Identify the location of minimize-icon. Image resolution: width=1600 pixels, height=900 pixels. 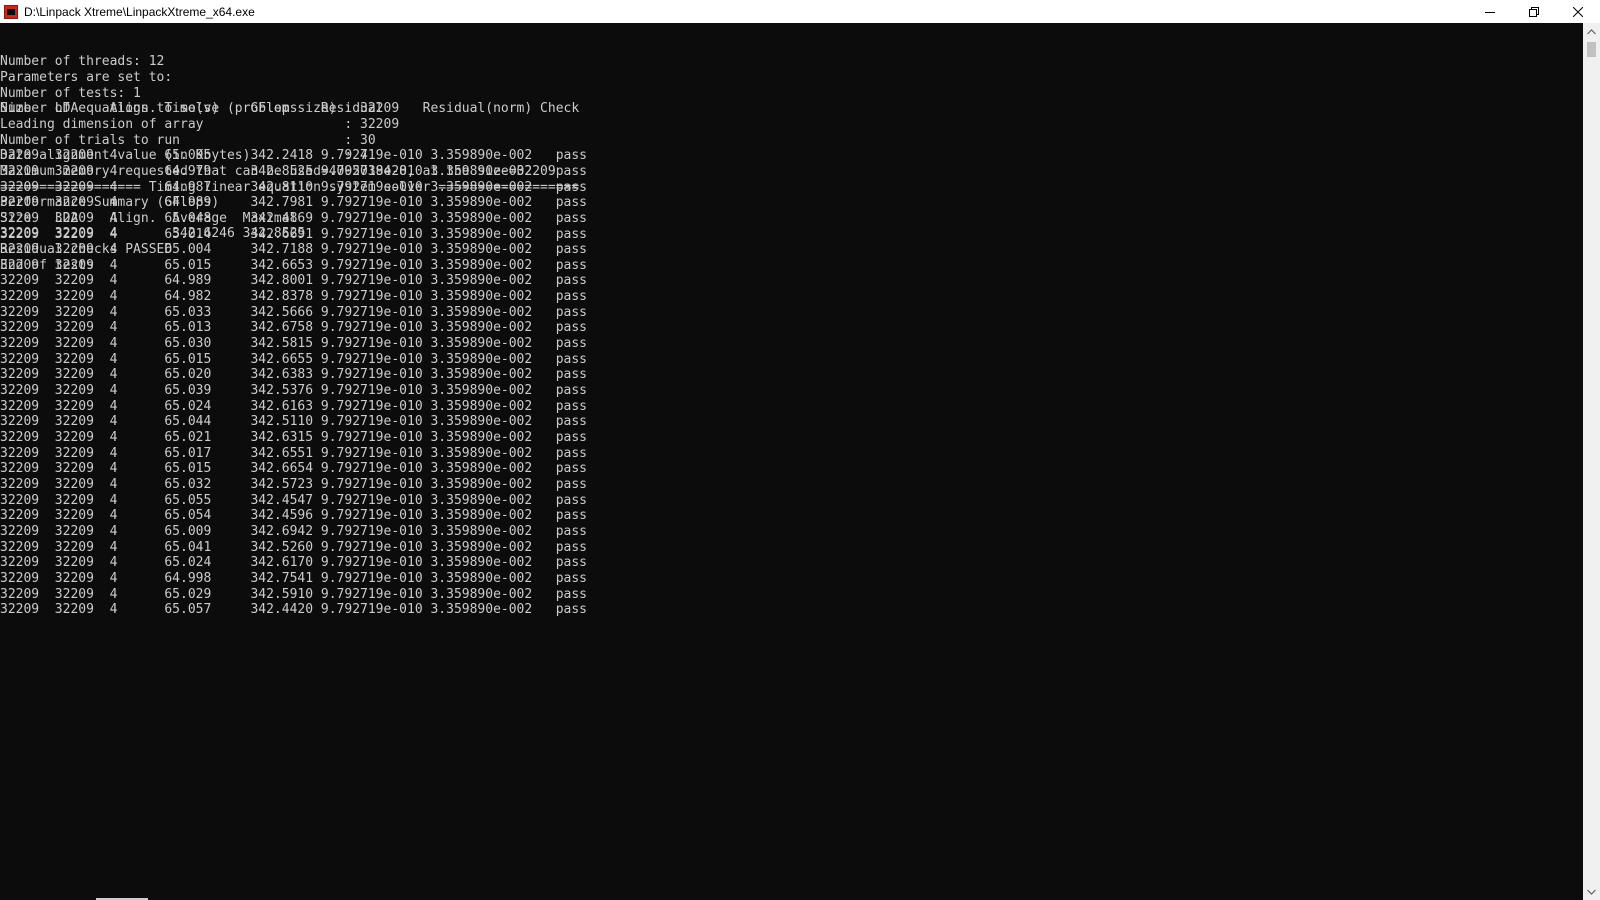
(1490, 12).